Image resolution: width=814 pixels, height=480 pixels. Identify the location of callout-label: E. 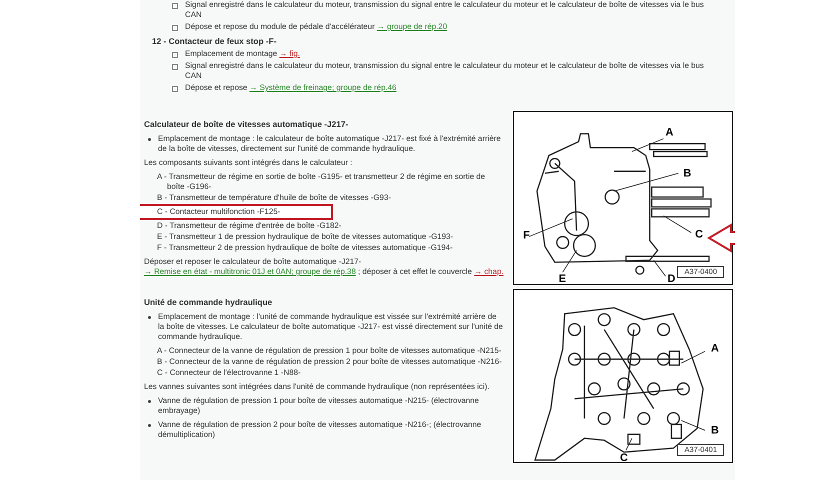
(562, 279).